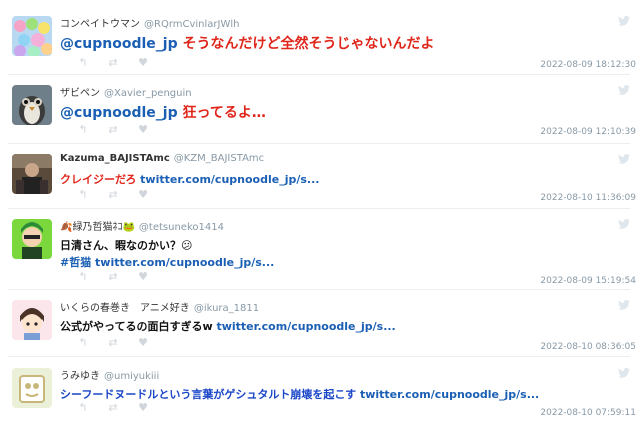 The width and height of the screenshot is (640, 433). Describe the element at coordinates (97, 227) in the screenshot. I see `user-name: 🍂緑乃哲猫ﾈｺ🐸` at that location.